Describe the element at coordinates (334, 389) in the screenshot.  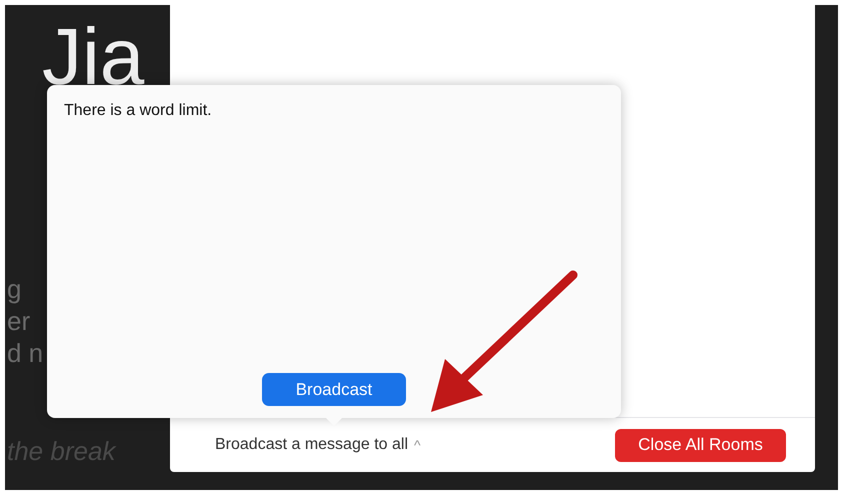
I see `broadcast-button: Broadcast` at that location.